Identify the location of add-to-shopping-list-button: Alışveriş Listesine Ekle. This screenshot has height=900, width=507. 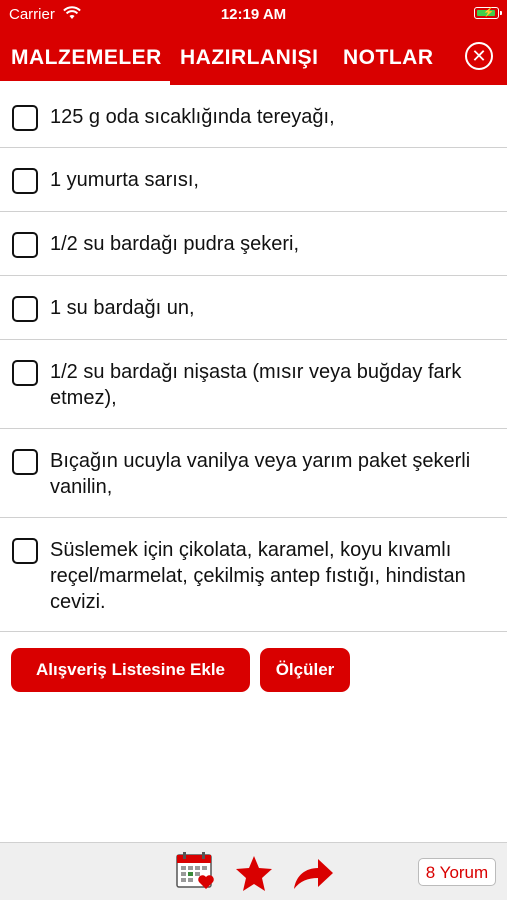
(130, 670).